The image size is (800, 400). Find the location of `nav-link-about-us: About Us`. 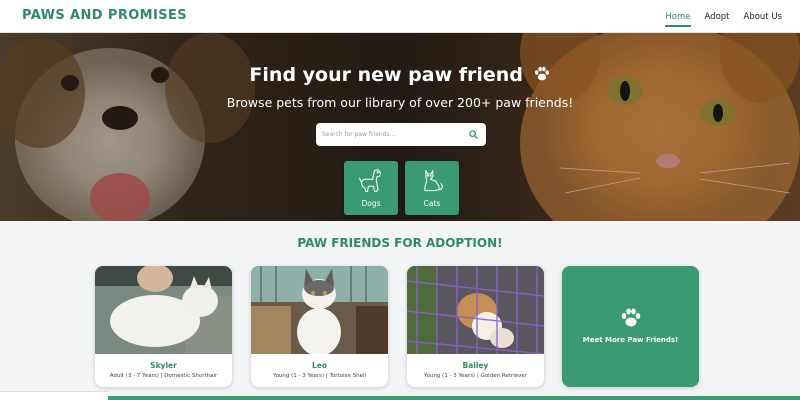

nav-link-about-us: About Us is located at coordinates (763, 17).